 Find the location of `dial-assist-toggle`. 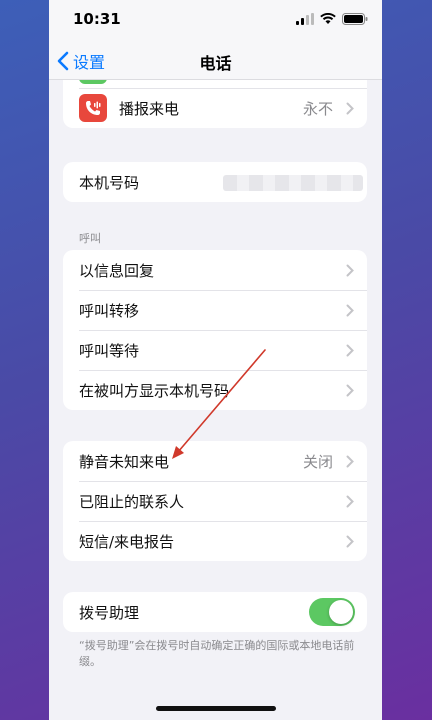

dial-assist-toggle is located at coordinates (332, 612).